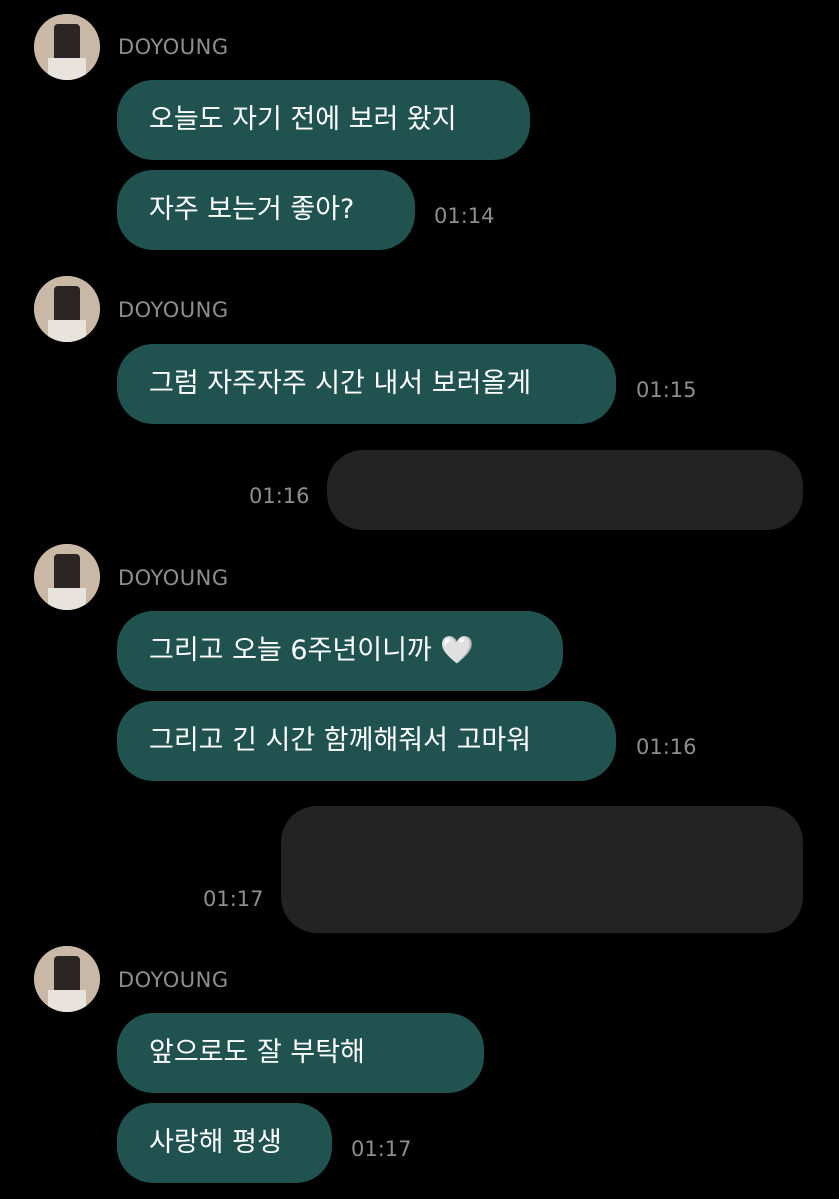 The width and height of the screenshot is (839, 1199). What do you see at coordinates (340, 651) in the screenshot?
I see `message-bubble: 그리고 오늘 6주년이니까 🤍` at bounding box center [340, 651].